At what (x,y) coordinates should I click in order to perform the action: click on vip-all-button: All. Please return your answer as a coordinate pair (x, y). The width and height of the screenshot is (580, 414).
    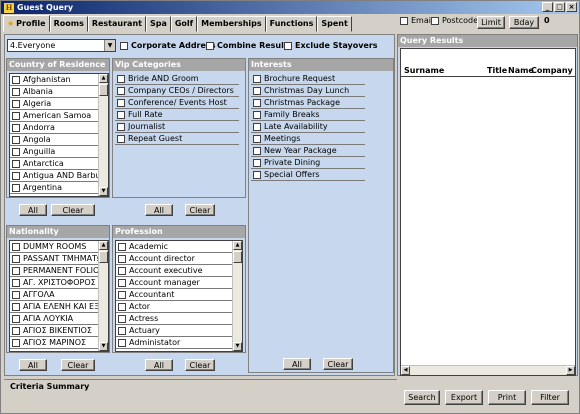
    Looking at the image, I should click on (159, 210).